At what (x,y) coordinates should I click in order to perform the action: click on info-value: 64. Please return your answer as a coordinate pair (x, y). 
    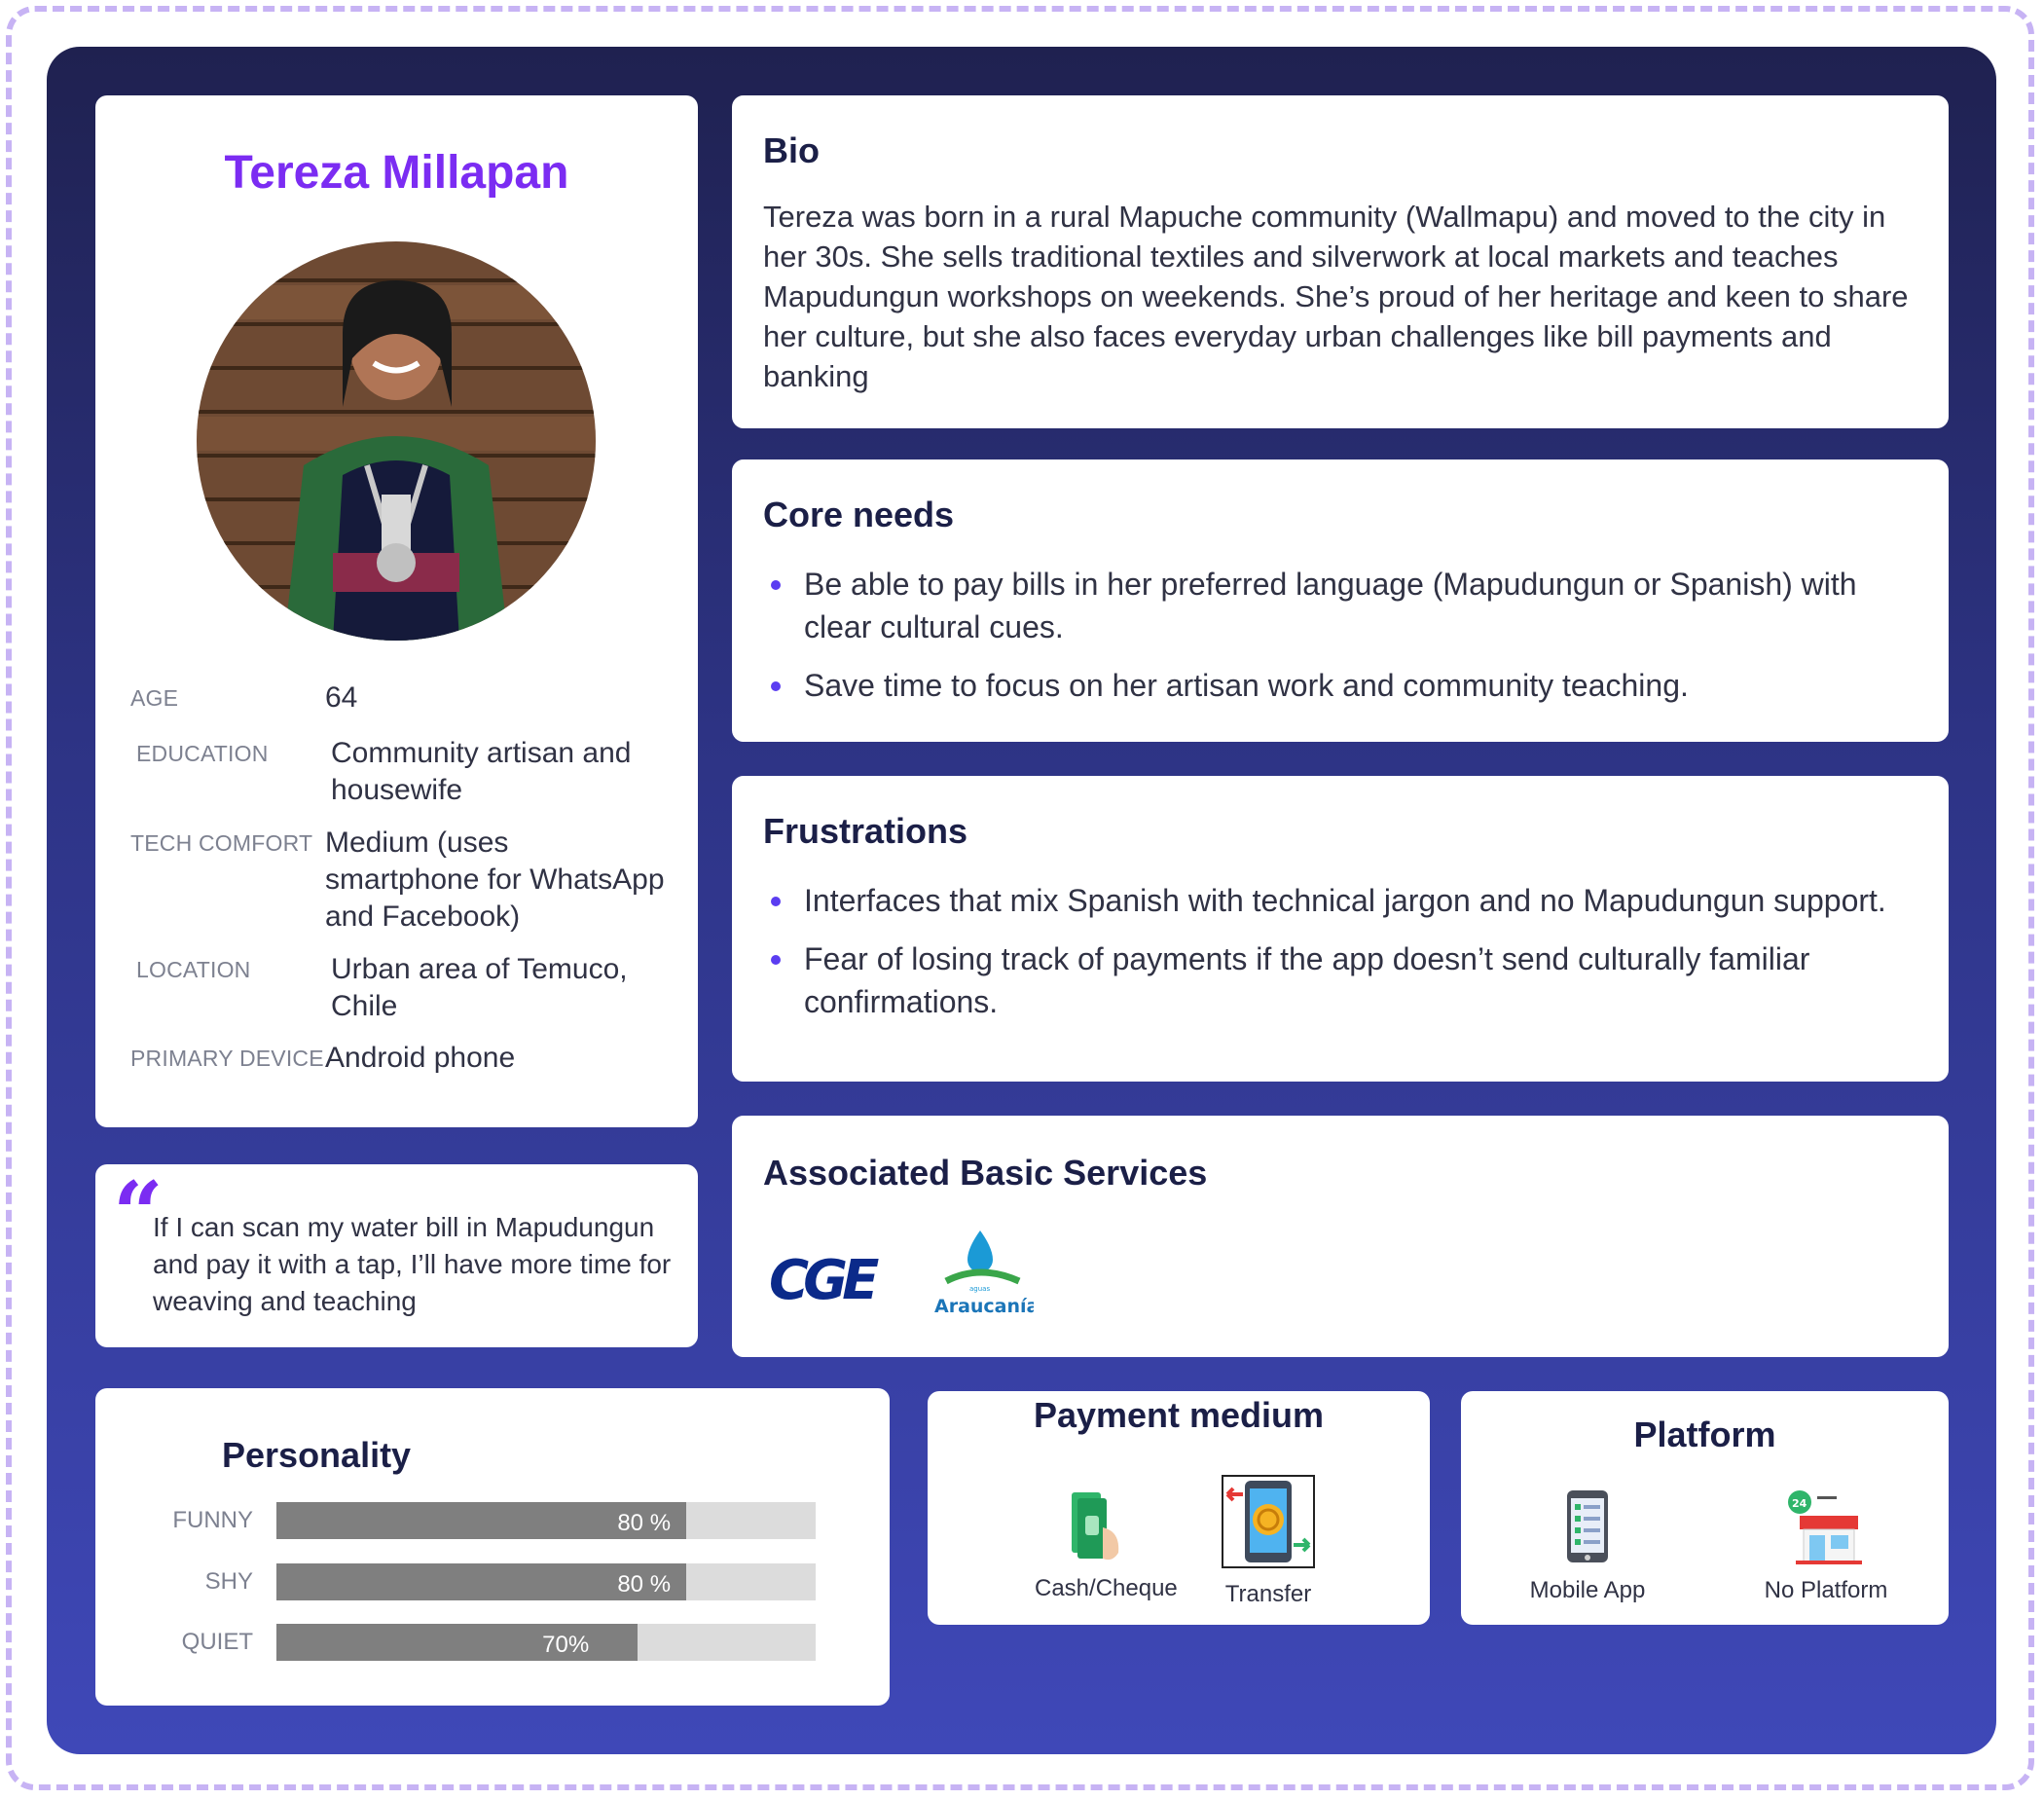
    Looking at the image, I should click on (342, 698).